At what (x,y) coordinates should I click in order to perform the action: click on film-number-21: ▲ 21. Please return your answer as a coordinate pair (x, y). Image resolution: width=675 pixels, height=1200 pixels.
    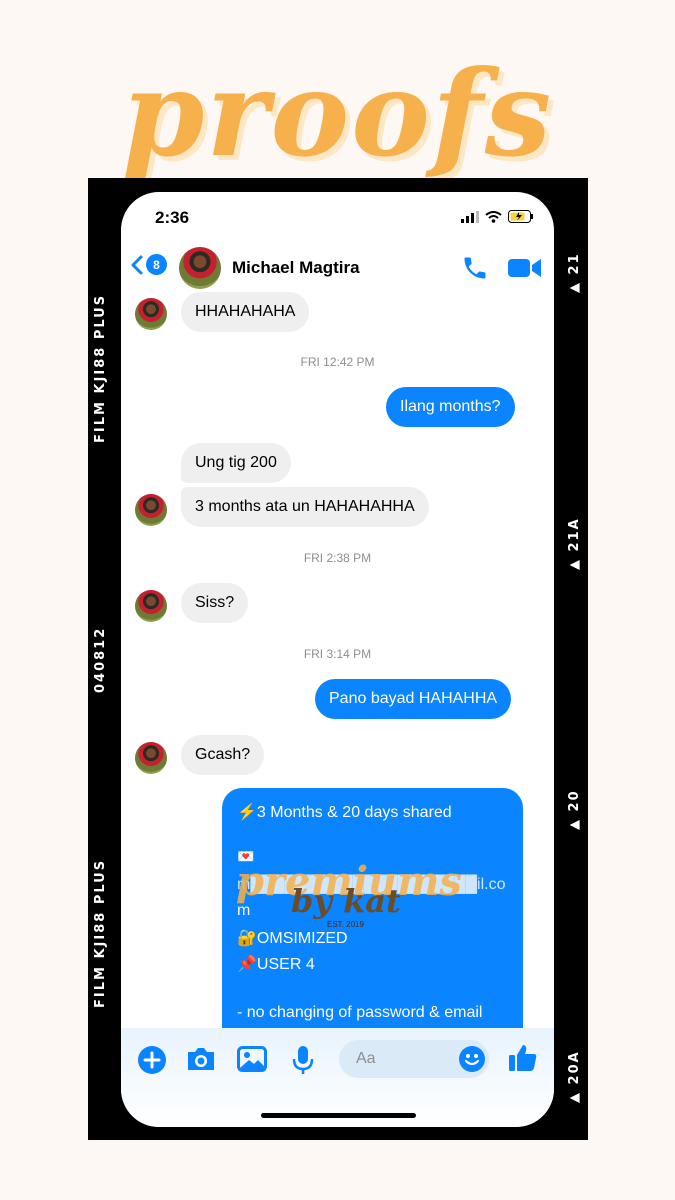
    Looking at the image, I should click on (574, 272).